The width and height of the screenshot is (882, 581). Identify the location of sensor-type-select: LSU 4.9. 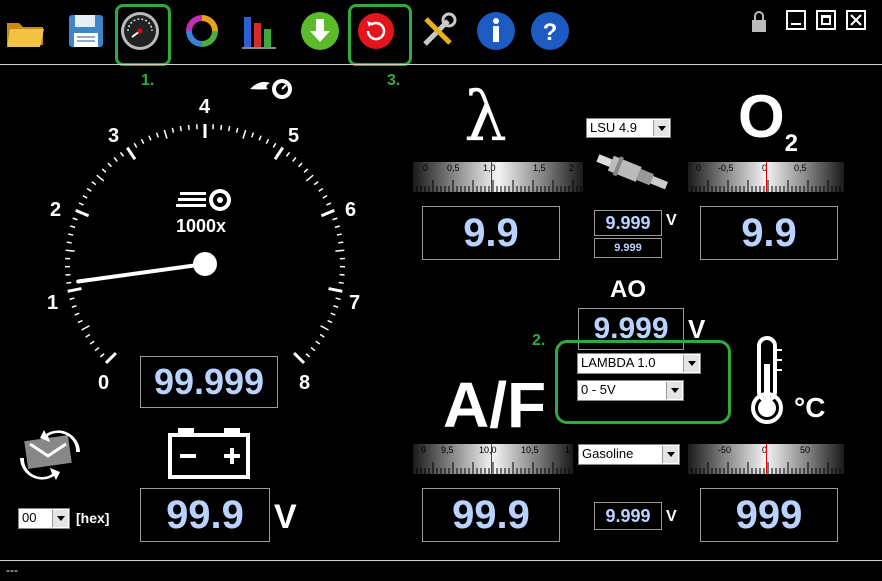
(628, 128).